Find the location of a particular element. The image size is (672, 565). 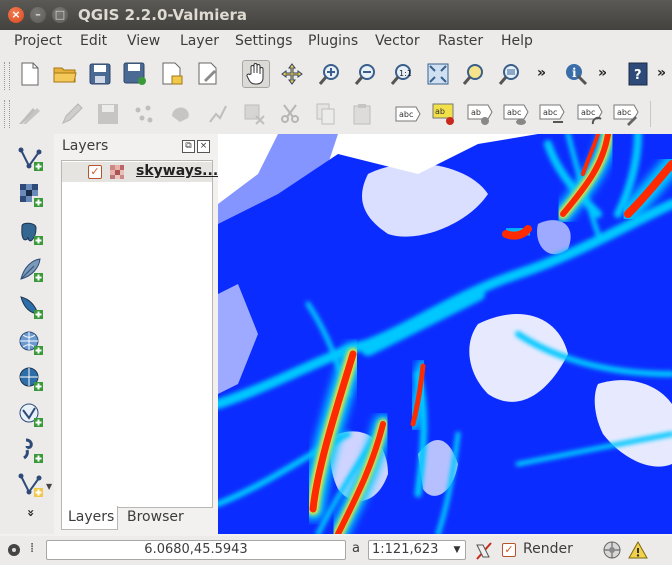

delete-selected-icon is located at coordinates (254, 114).